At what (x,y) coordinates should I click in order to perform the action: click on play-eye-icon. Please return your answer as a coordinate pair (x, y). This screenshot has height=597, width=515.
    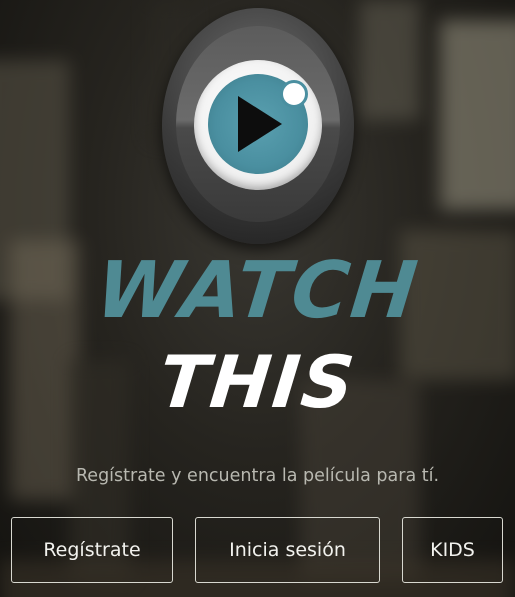
    Looking at the image, I should click on (258, 126).